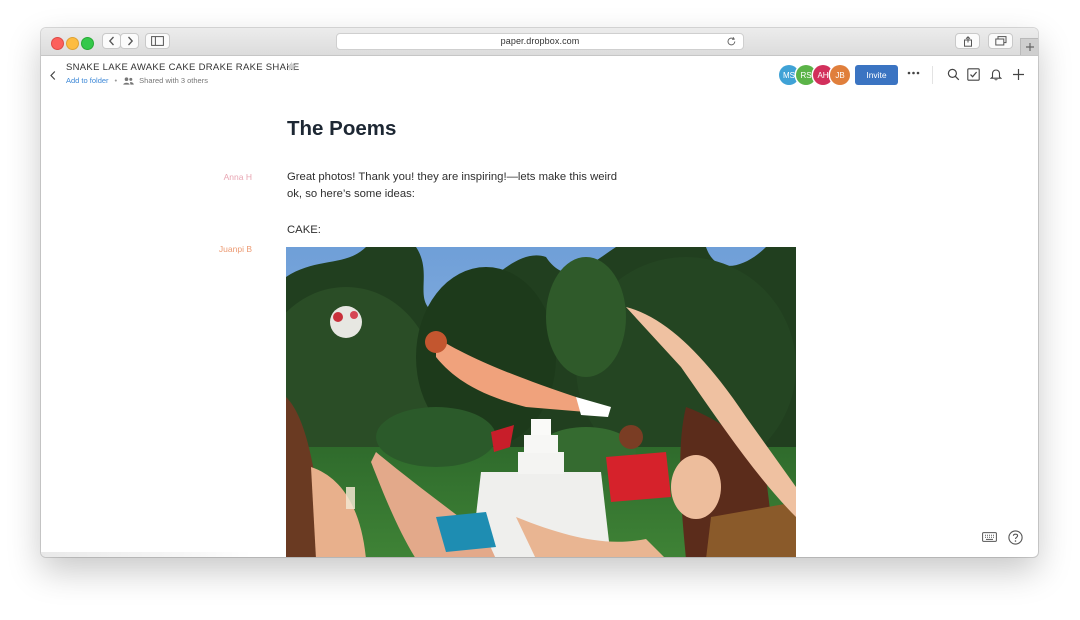 Image resolution: width=1080 pixels, height=620 pixels. Describe the element at coordinates (989, 537) in the screenshot. I see `keyboard-icon` at that location.